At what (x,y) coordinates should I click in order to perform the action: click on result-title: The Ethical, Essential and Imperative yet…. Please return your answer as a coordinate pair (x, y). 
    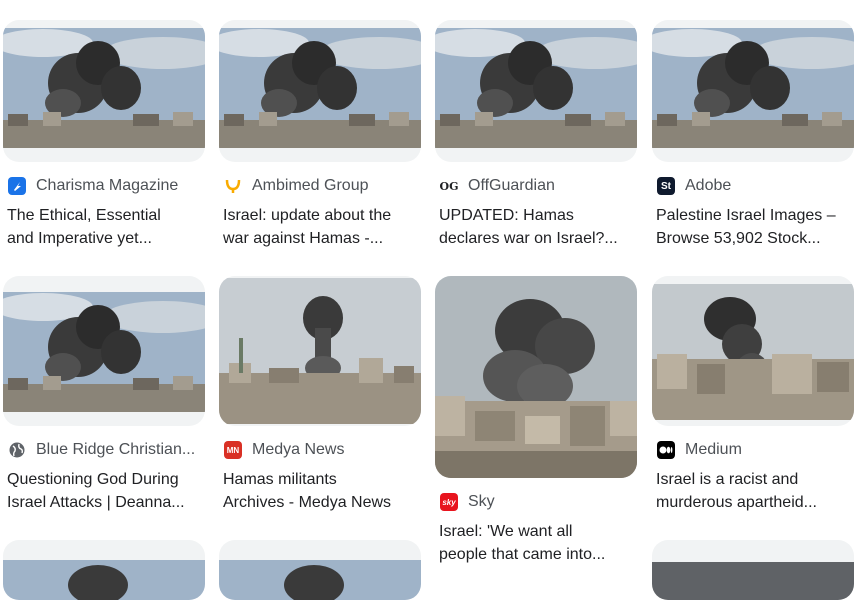
    Looking at the image, I should click on (107, 227).